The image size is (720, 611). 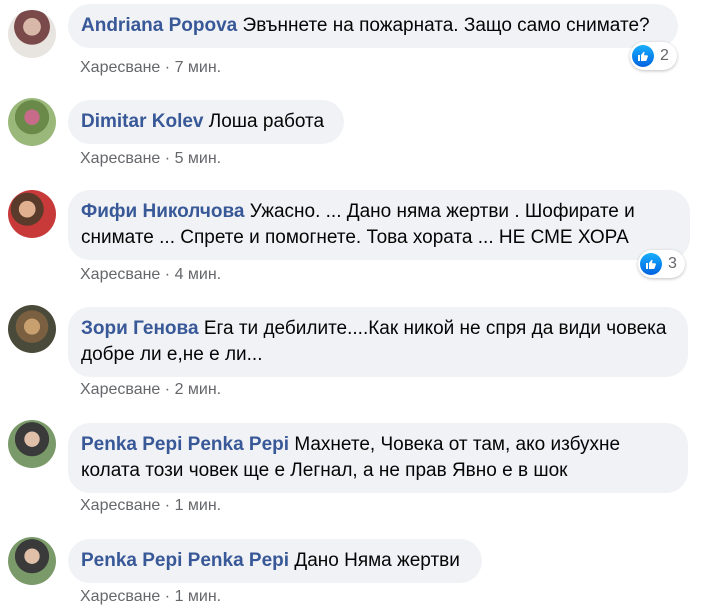 I want to click on comment-bubble: Penka Pepi Penka Pepi Дано Няма жертви, so click(x=275, y=561).